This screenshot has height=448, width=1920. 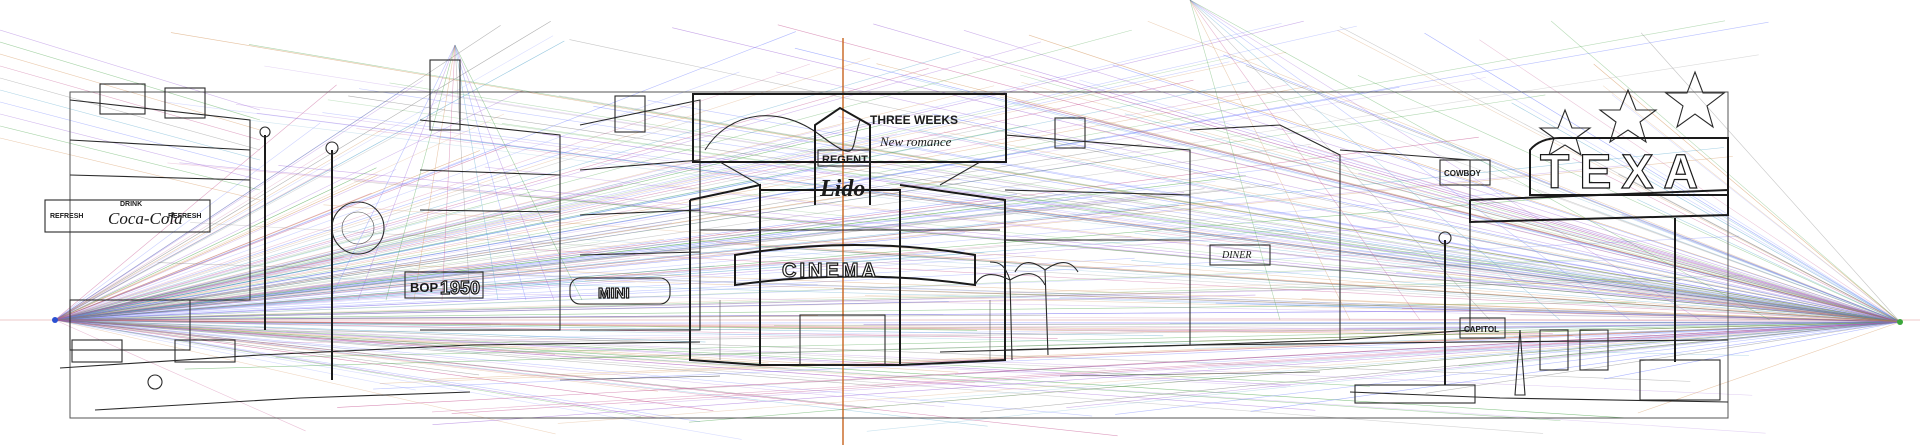 I want to click on cowboy-label: COWBOY, so click(x=1463, y=173).